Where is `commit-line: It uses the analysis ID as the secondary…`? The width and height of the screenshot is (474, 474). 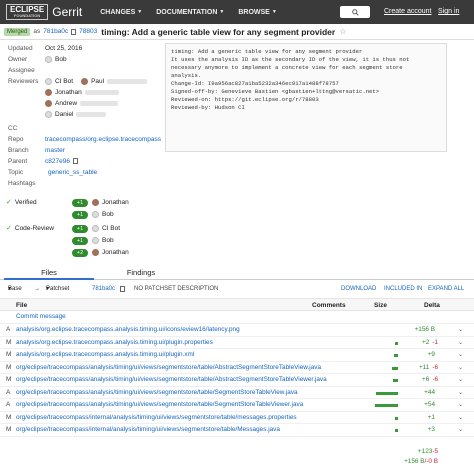
commit-line: It uses the analysis ID as the secondary… is located at coordinates (290, 59).